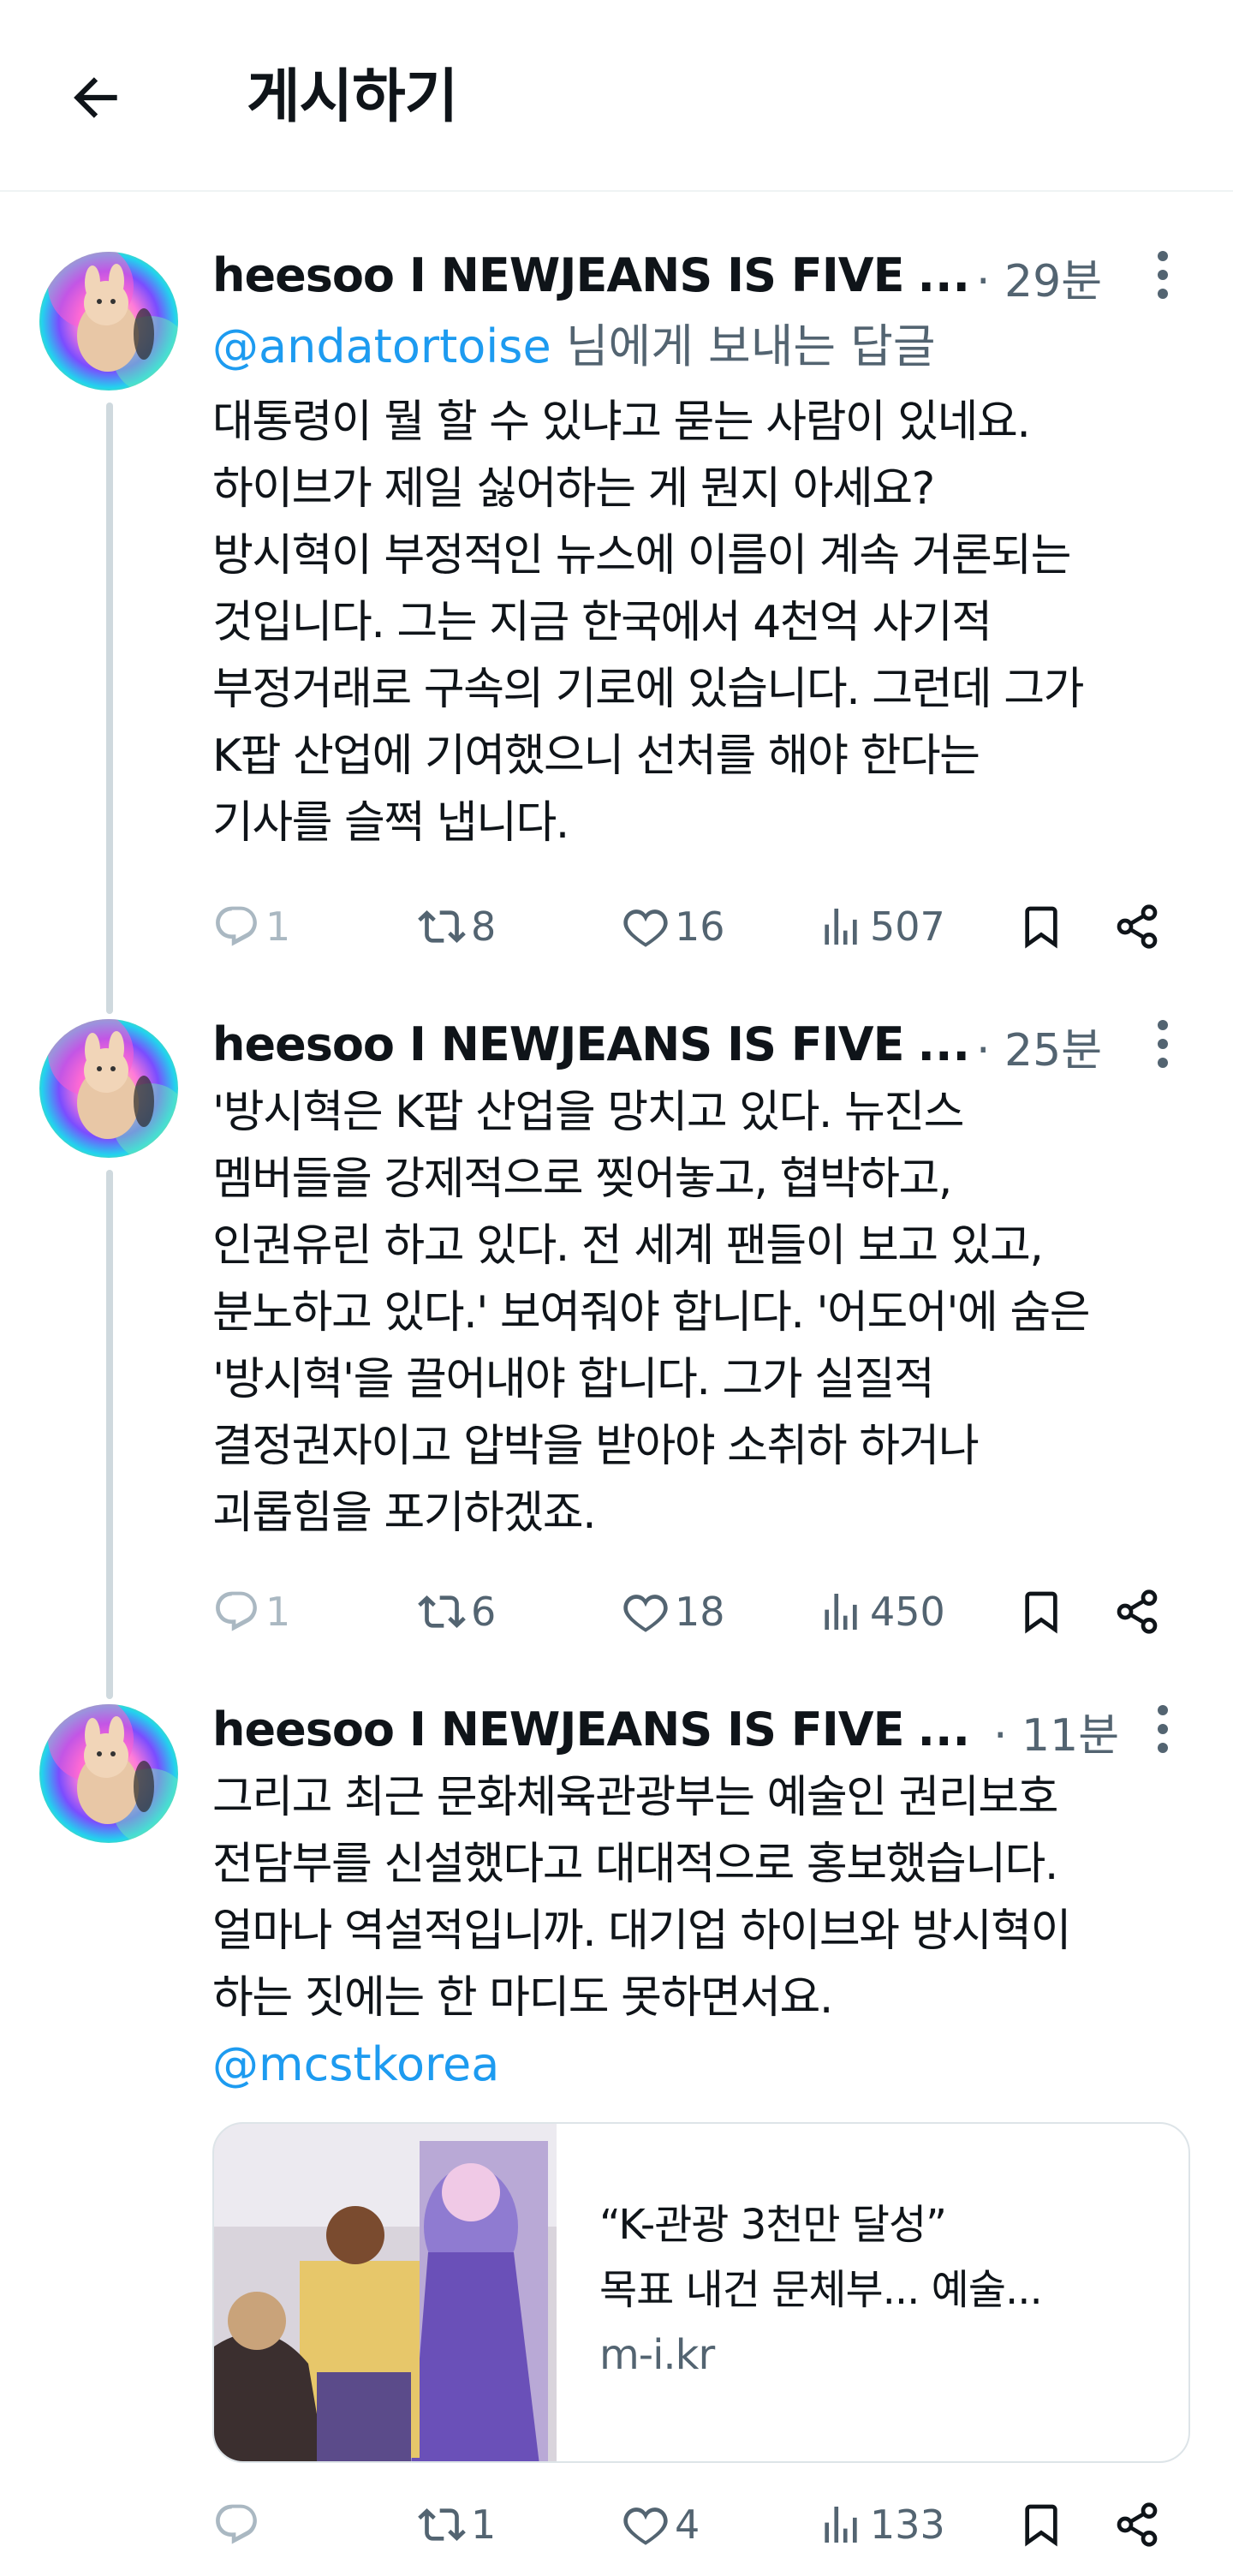 Image resolution: width=1233 pixels, height=2576 pixels. I want to click on action-bar: 1 8 16 507, so click(700, 926).